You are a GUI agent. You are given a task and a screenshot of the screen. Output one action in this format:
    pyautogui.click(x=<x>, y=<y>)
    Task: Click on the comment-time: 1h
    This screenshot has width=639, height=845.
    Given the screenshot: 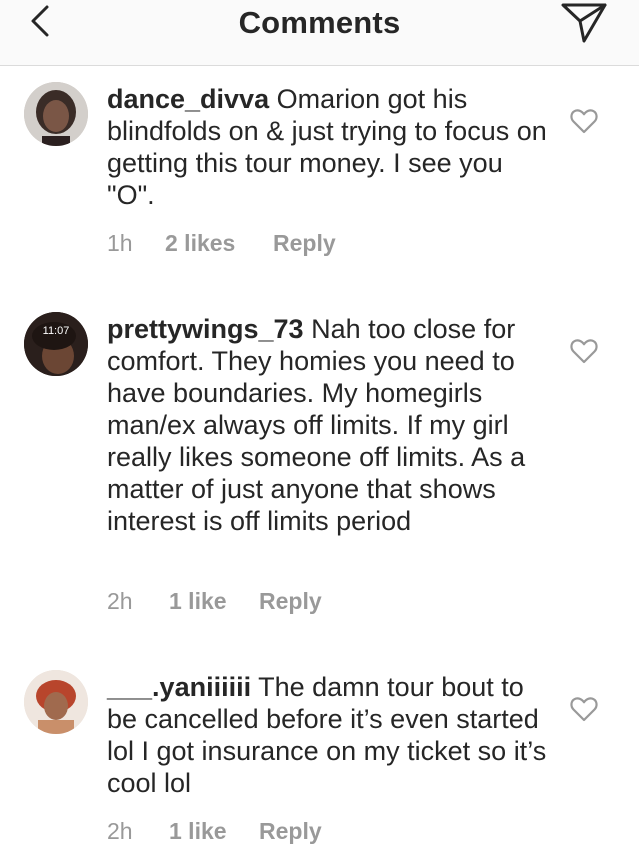 What is the action you would take?
    pyautogui.click(x=120, y=243)
    